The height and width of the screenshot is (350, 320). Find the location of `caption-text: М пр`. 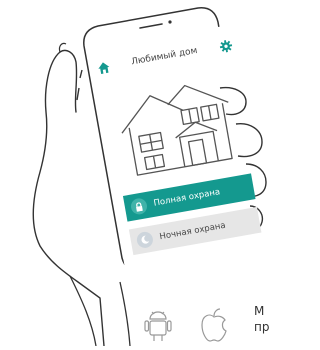

caption-text: М пр is located at coordinates (262, 319).